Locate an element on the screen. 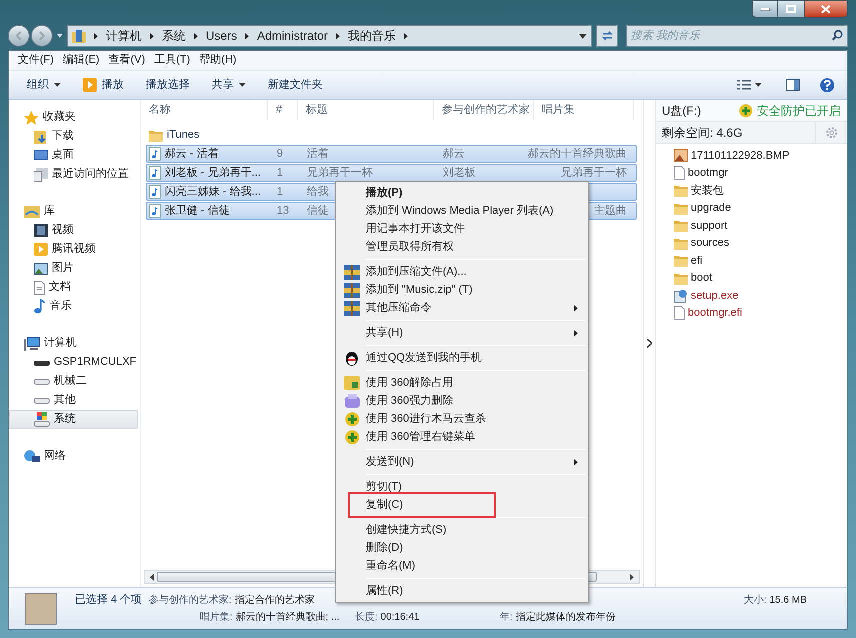  protection-status: 安全防护已开启 is located at coordinates (799, 111).